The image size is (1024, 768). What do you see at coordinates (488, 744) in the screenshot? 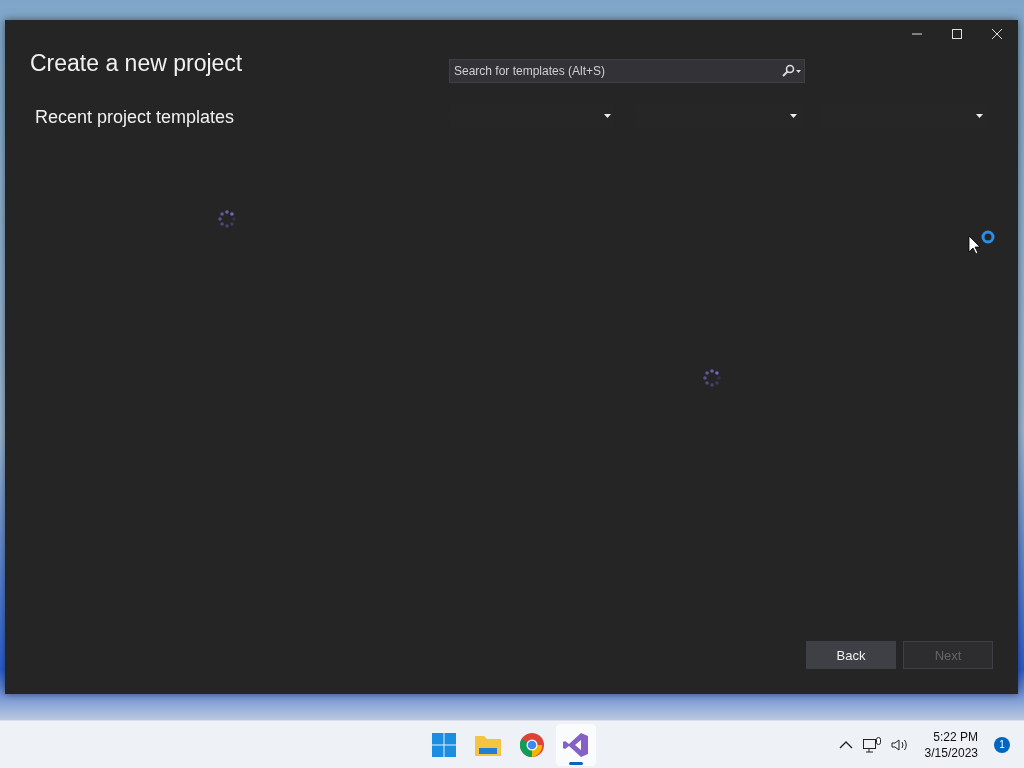
I see `folder-icon` at bounding box center [488, 744].